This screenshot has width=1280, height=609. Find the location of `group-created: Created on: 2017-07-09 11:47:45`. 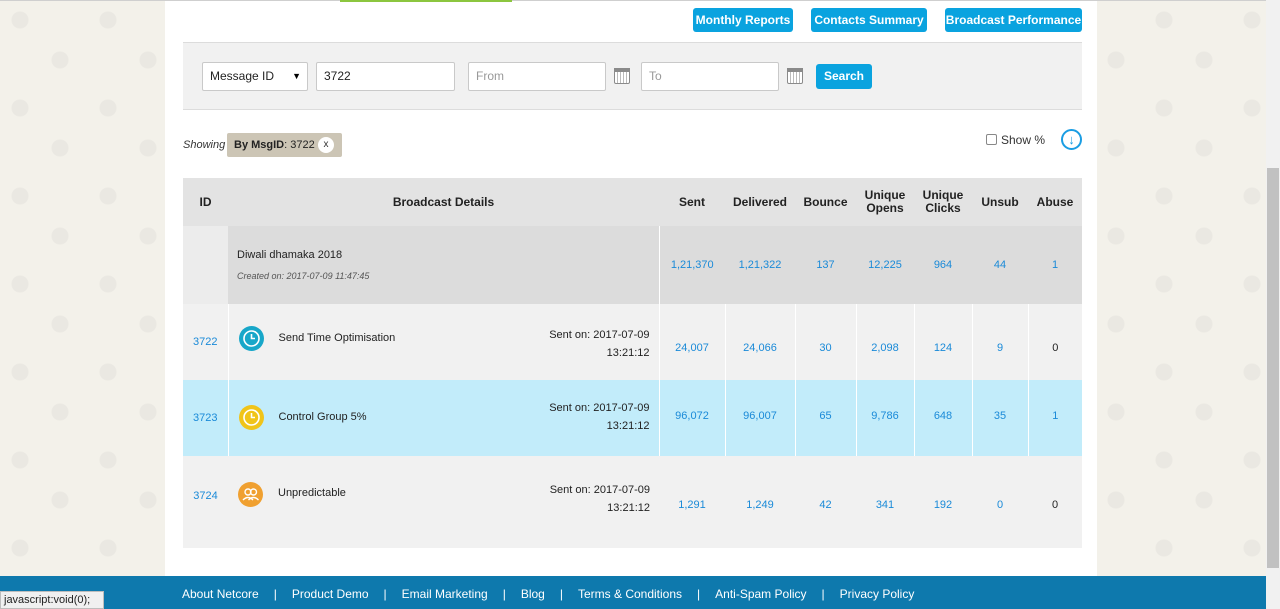

group-created: Created on: 2017-07-09 11:47:45 is located at coordinates (303, 276).